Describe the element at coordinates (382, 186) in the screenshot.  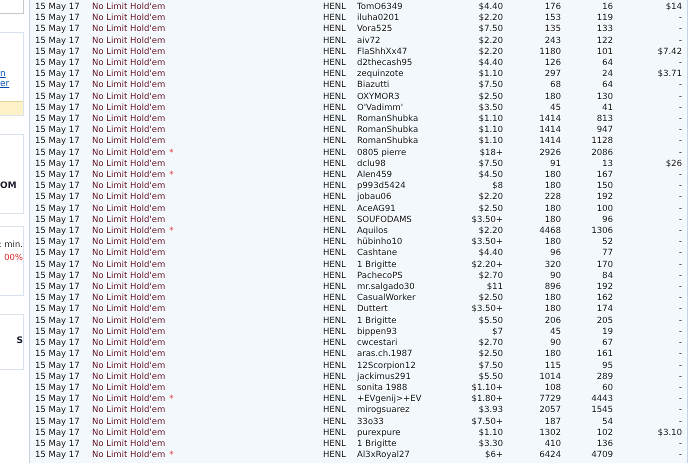
I see `player-cell-text: p993d5424` at that location.